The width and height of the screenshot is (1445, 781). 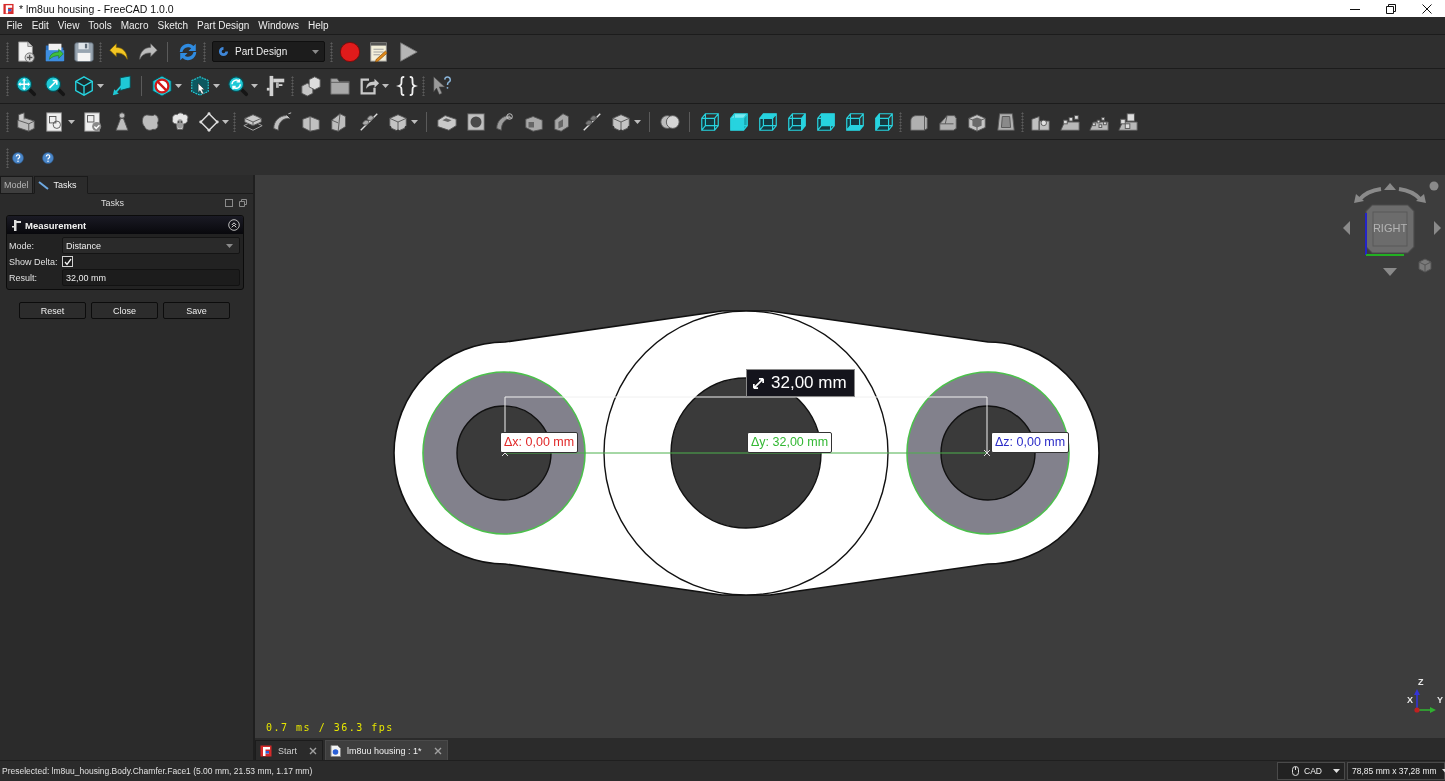 What do you see at coordinates (767, 121) in the screenshot?
I see `cube-top-face-icon` at bounding box center [767, 121].